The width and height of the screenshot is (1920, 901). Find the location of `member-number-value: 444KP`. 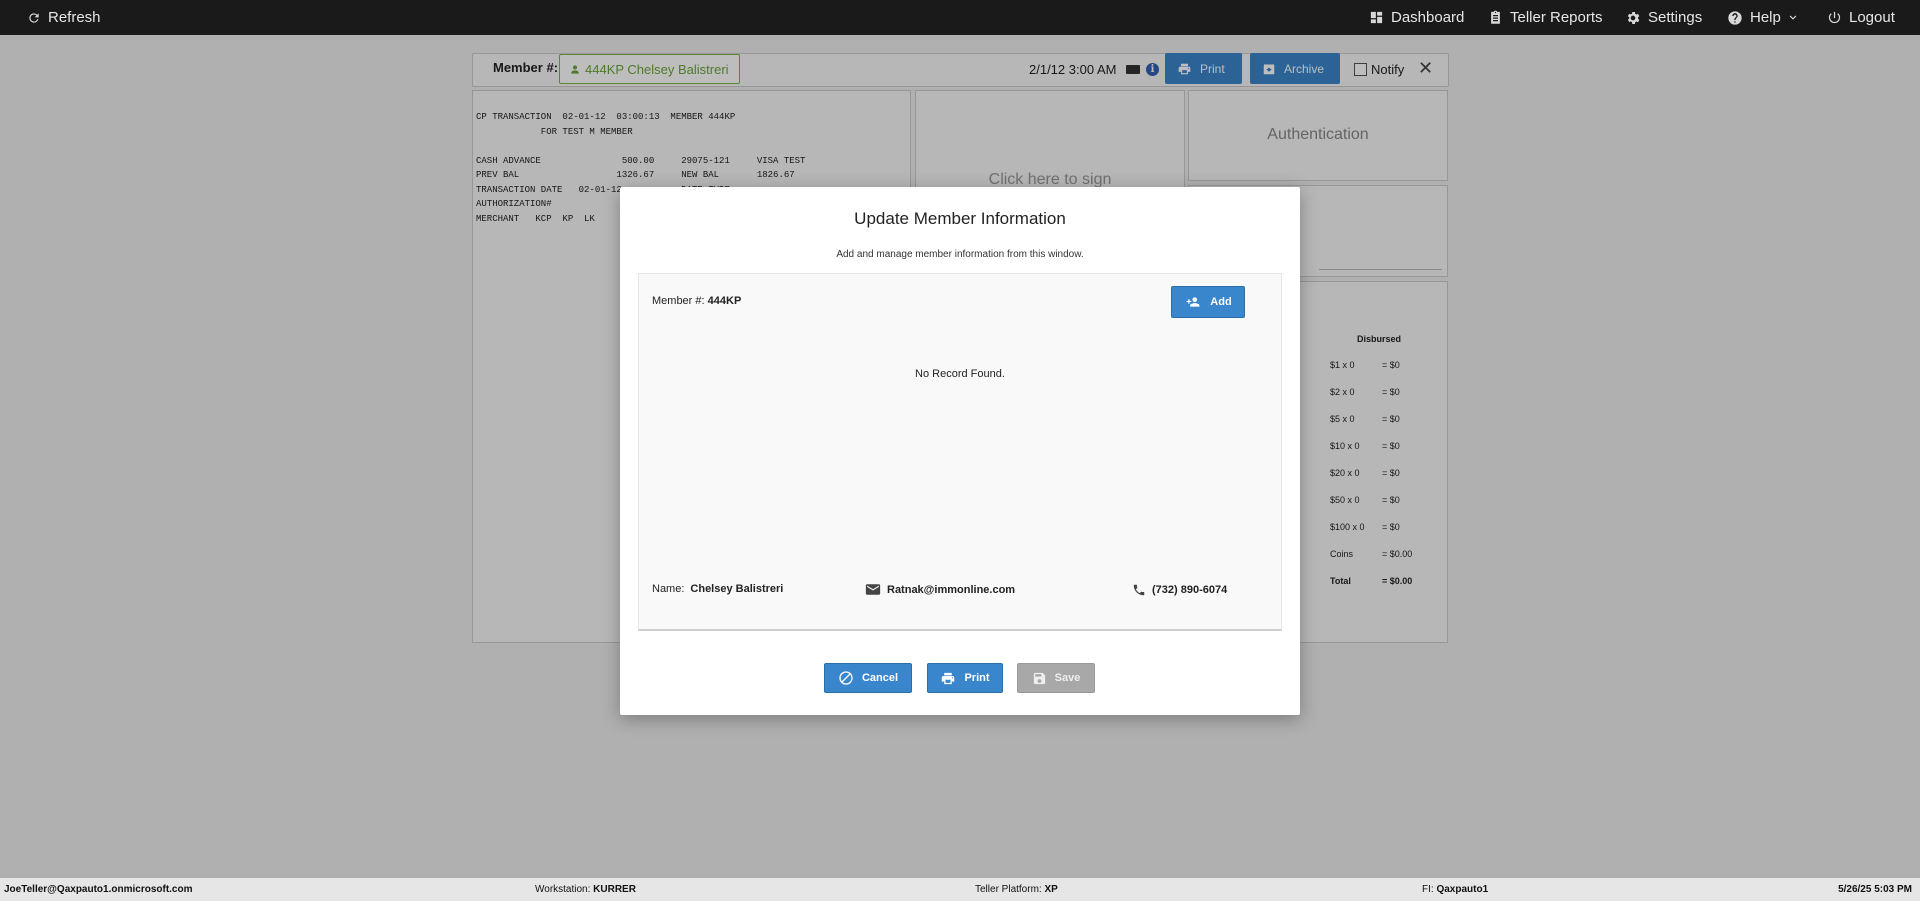

member-number-value: 444KP is located at coordinates (724, 301).